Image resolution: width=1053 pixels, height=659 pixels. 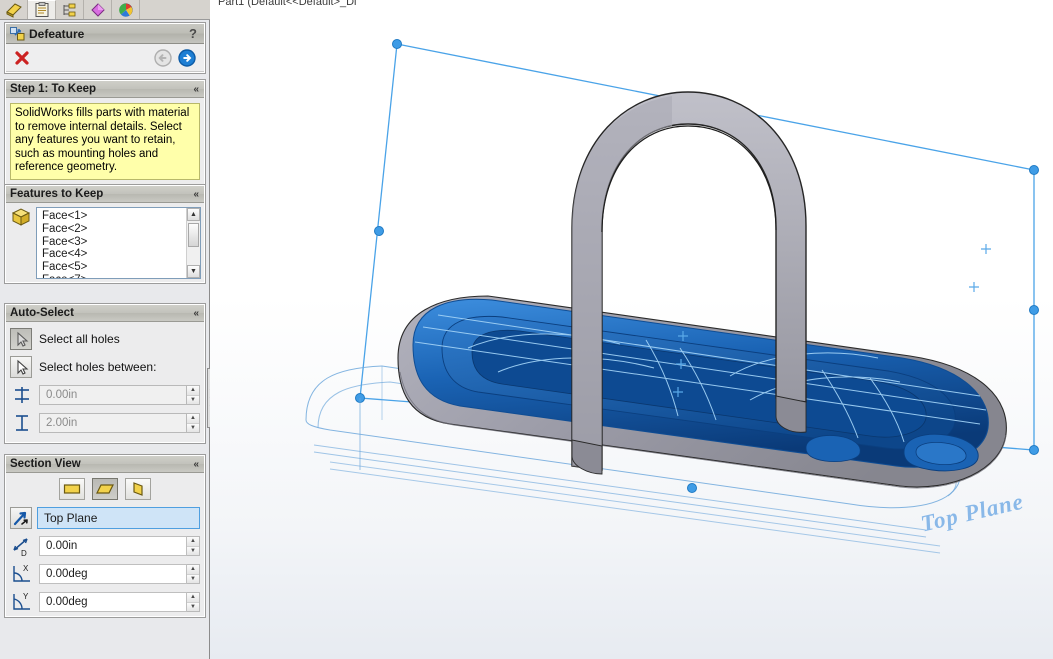 What do you see at coordinates (121, 267) in the screenshot?
I see `list-item: Face<5>` at bounding box center [121, 267].